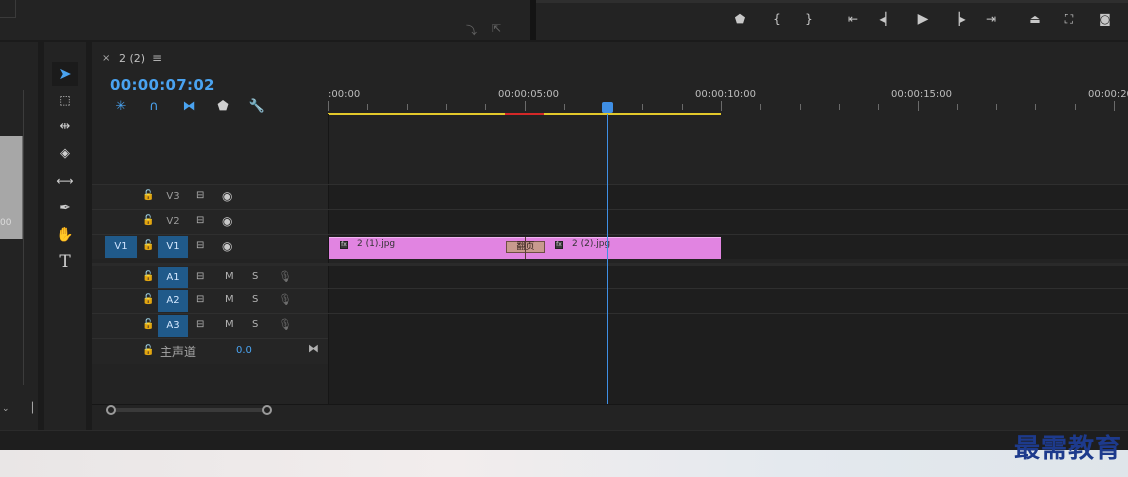 This screenshot has height=477, width=1128. What do you see at coordinates (525, 248) in the screenshot?
I see `edit-point` at bounding box center [525, 248].